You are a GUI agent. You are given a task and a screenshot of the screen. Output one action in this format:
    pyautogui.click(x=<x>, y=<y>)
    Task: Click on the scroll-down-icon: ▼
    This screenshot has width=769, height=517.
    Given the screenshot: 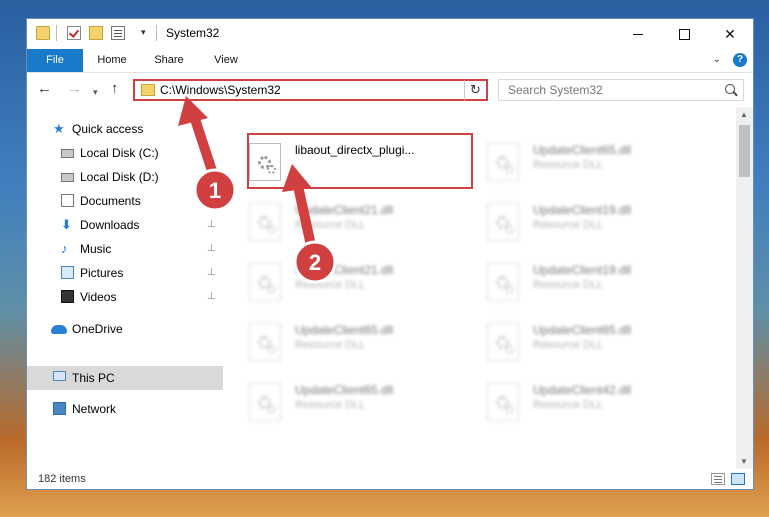 What is the action you would take?
    pyautogui.click(x=744, y=461)
    